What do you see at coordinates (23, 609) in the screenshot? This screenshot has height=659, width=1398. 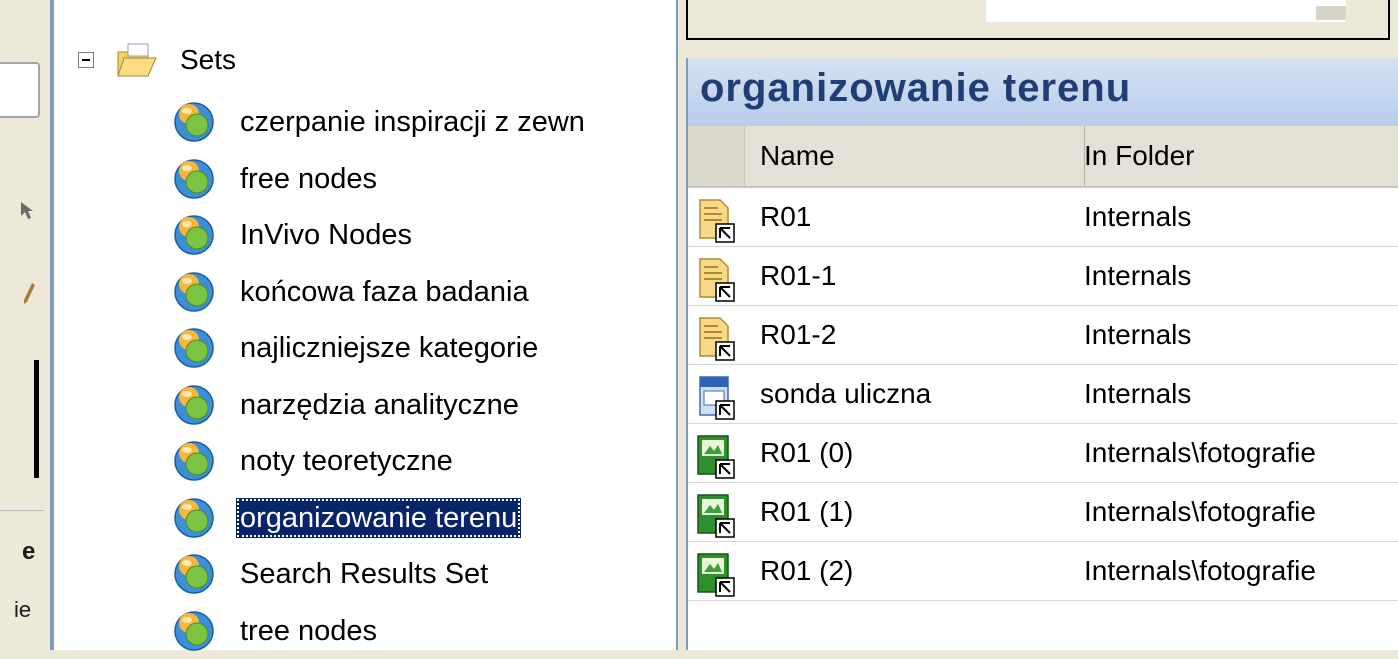 I see `strip-text-2: ie` at bounding box center [23, 609].